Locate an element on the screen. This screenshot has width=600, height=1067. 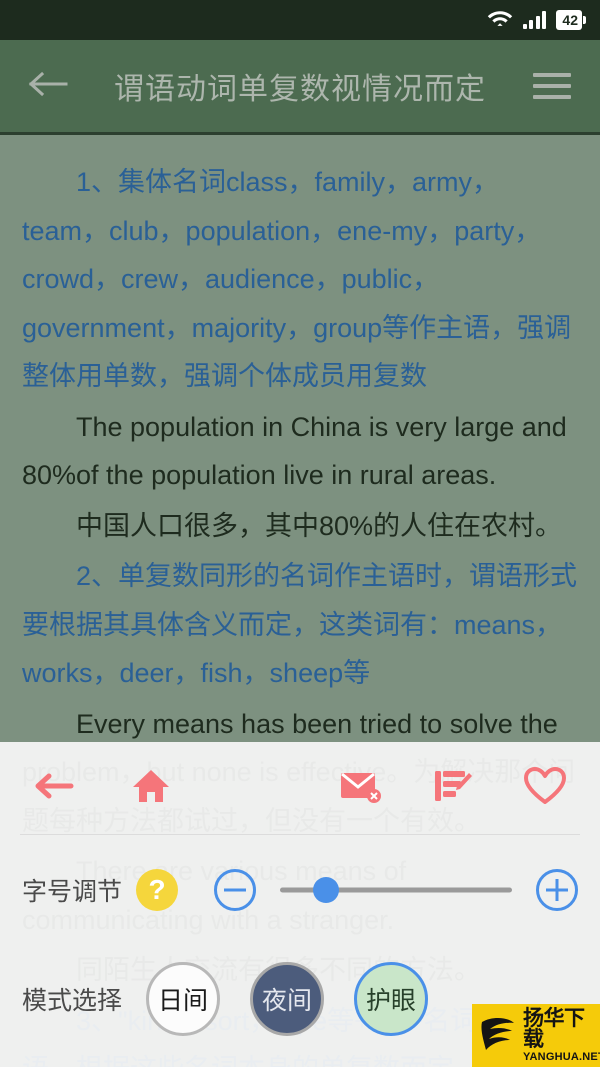
app-header: 谓语动词单复数视情况而定 is located at coordinates (300, 87).